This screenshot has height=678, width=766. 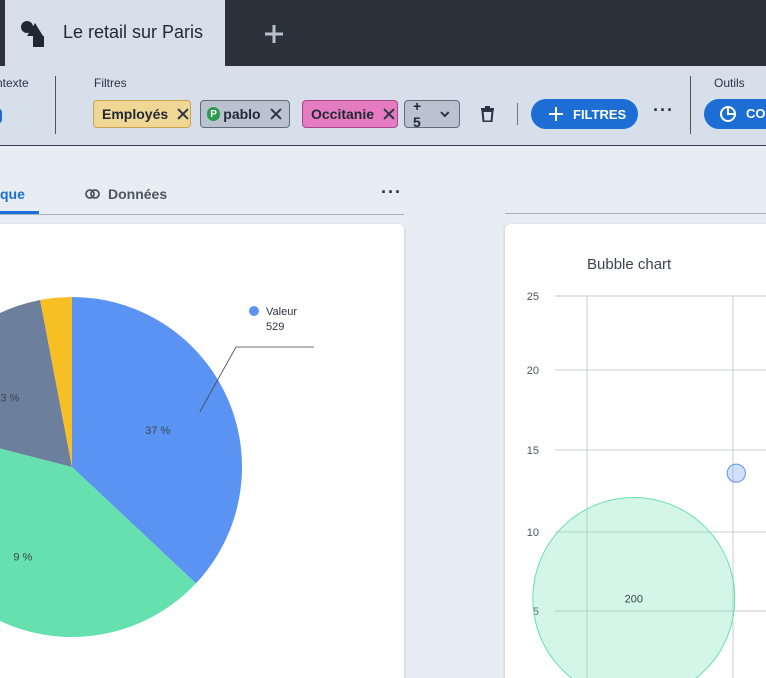 I want to click on filter-chip-employes: Employés, so click(x=142, y=114).